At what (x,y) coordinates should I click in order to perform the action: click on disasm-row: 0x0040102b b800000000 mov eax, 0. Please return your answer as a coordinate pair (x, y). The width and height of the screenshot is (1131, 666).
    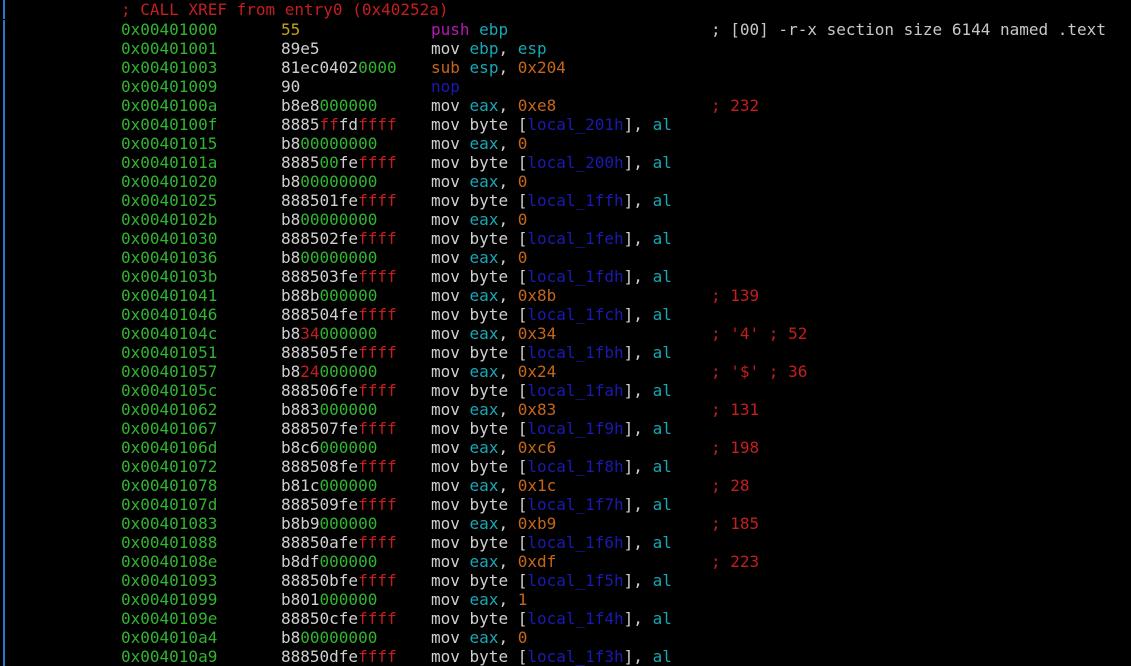
    Looking at the image, I should click on (565, 219).